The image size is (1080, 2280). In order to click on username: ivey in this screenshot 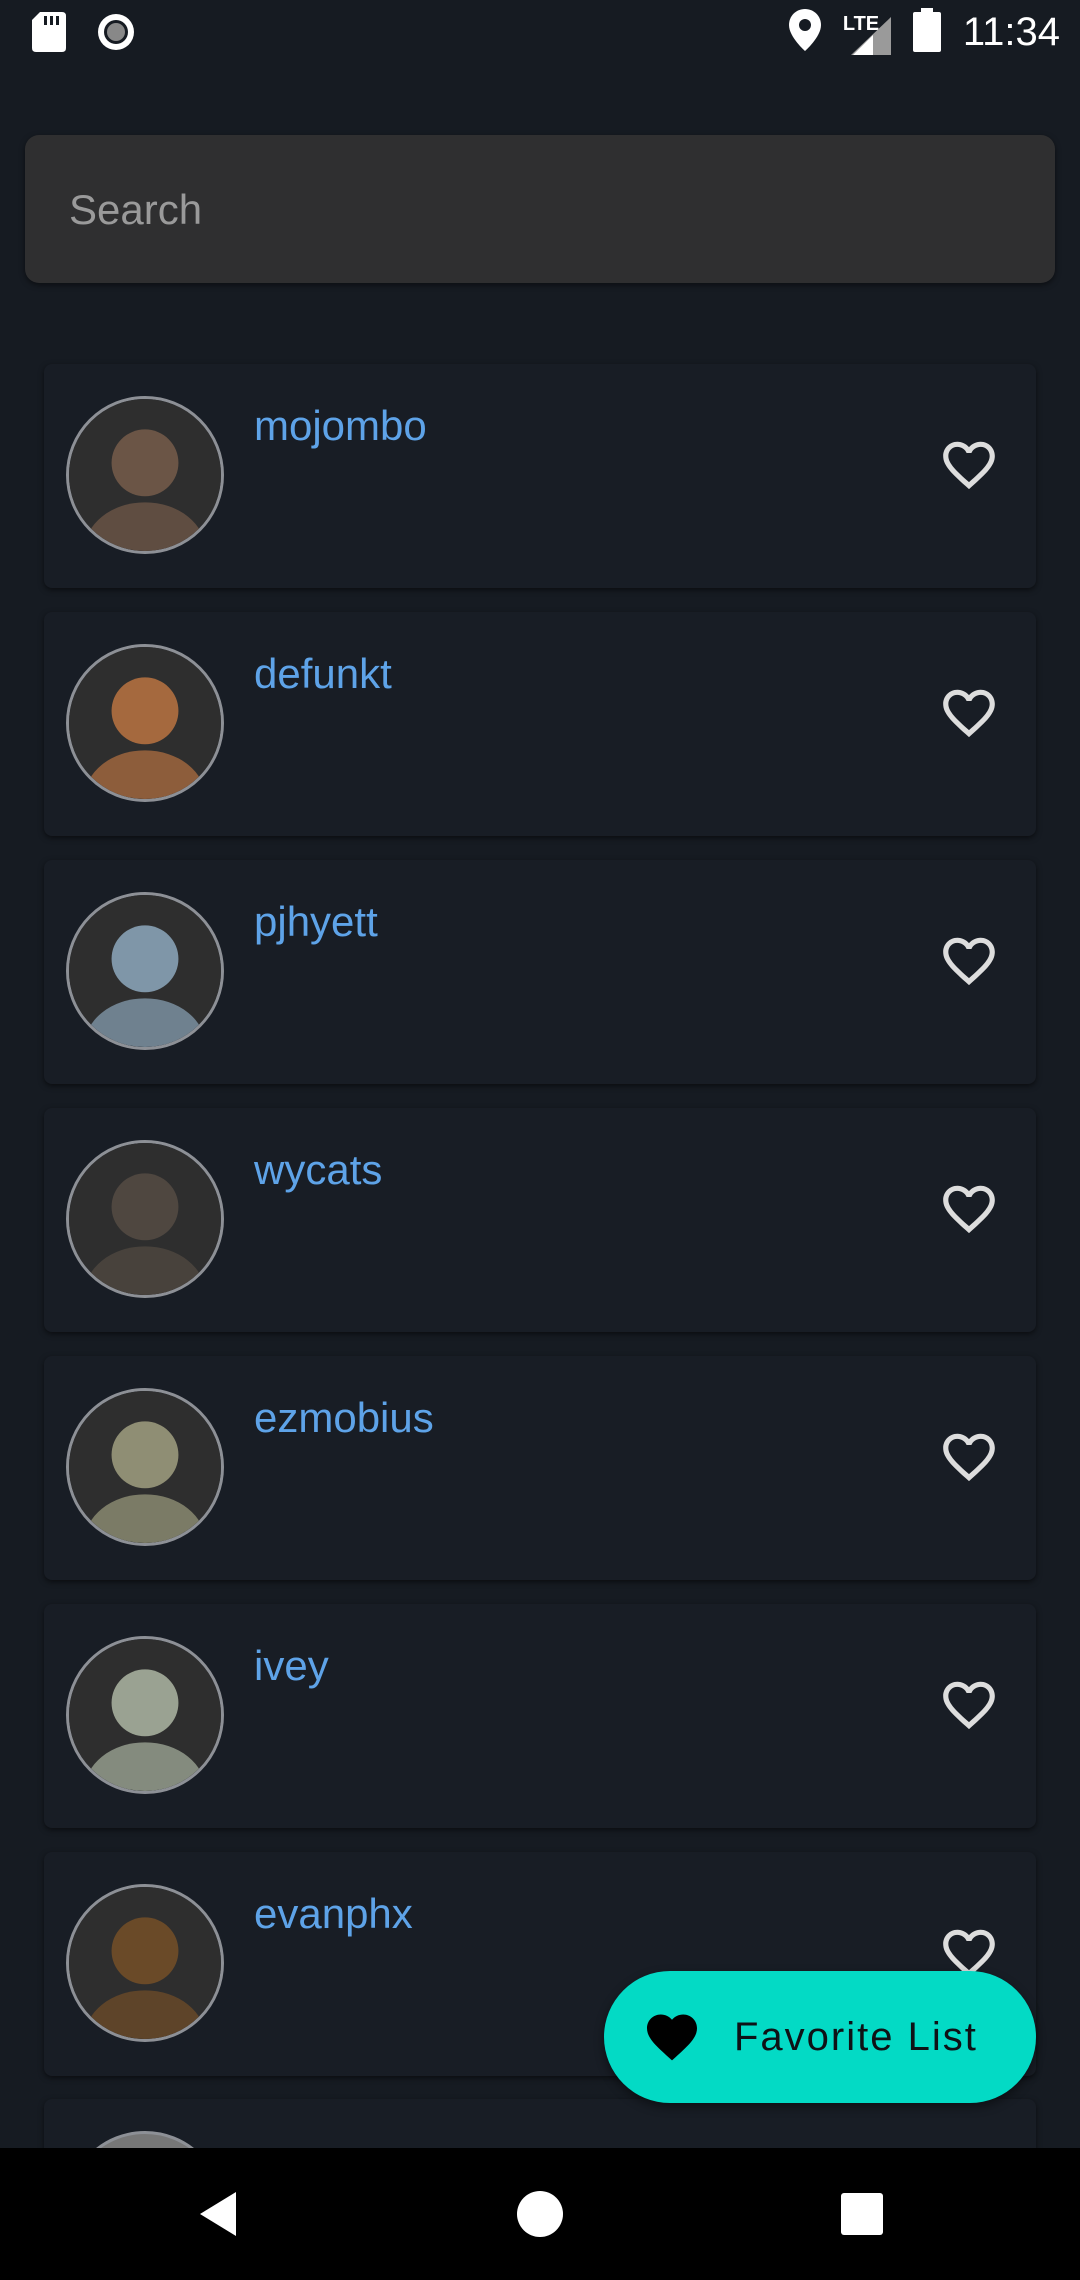, I will do `click(291, 1666)`.